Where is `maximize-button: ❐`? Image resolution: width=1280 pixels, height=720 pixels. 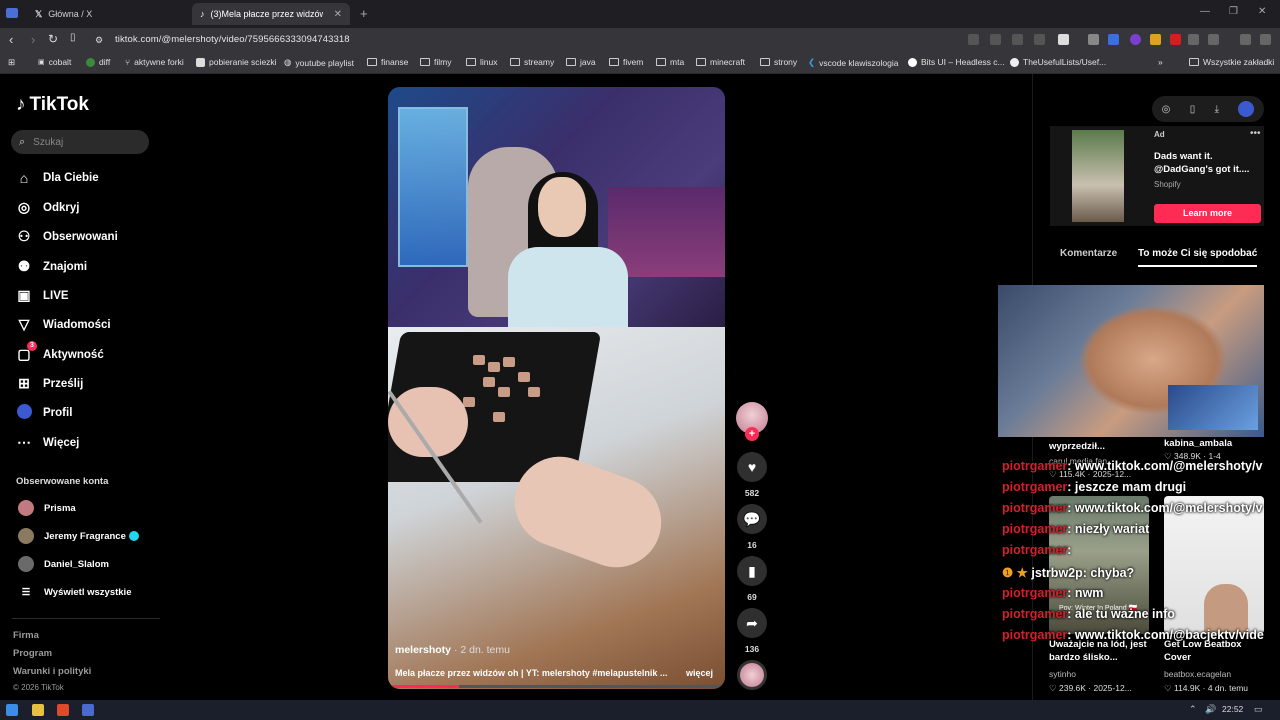 maximize-button: ❐ is located at coordinates (1233, 11).